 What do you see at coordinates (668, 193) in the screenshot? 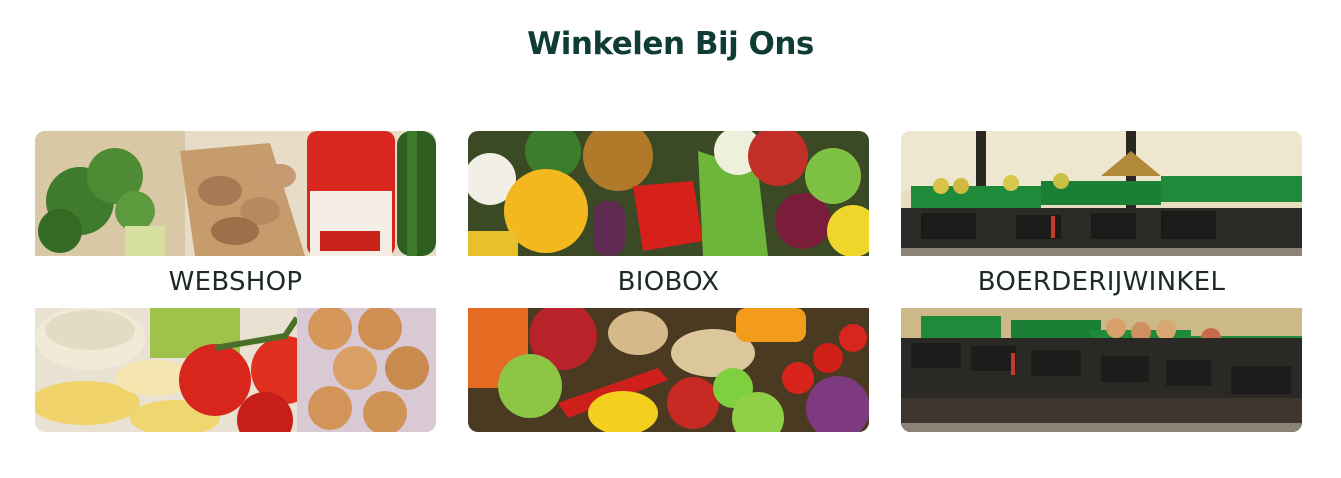
I see `biobox-image-top` at bounding box center [668, 193].